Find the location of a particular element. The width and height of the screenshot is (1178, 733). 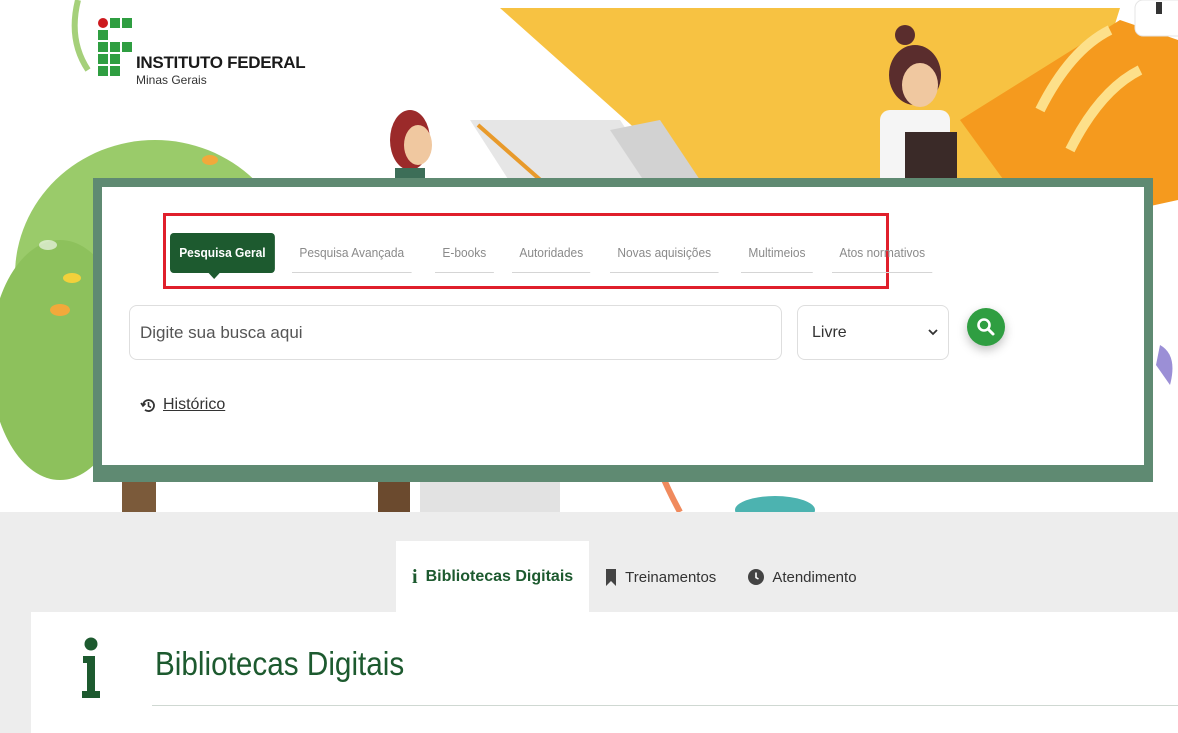

search-icon is located at coordinates (986, 327).